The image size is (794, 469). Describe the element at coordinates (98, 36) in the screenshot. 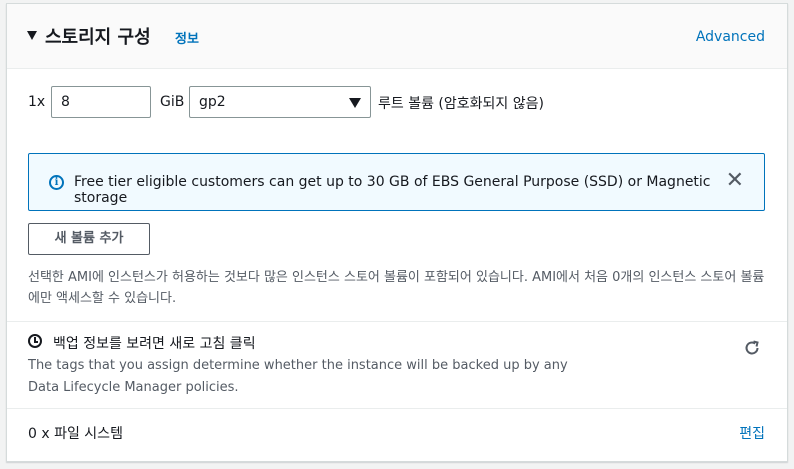

I see `panel-title: 스토리지 구성` at that location.